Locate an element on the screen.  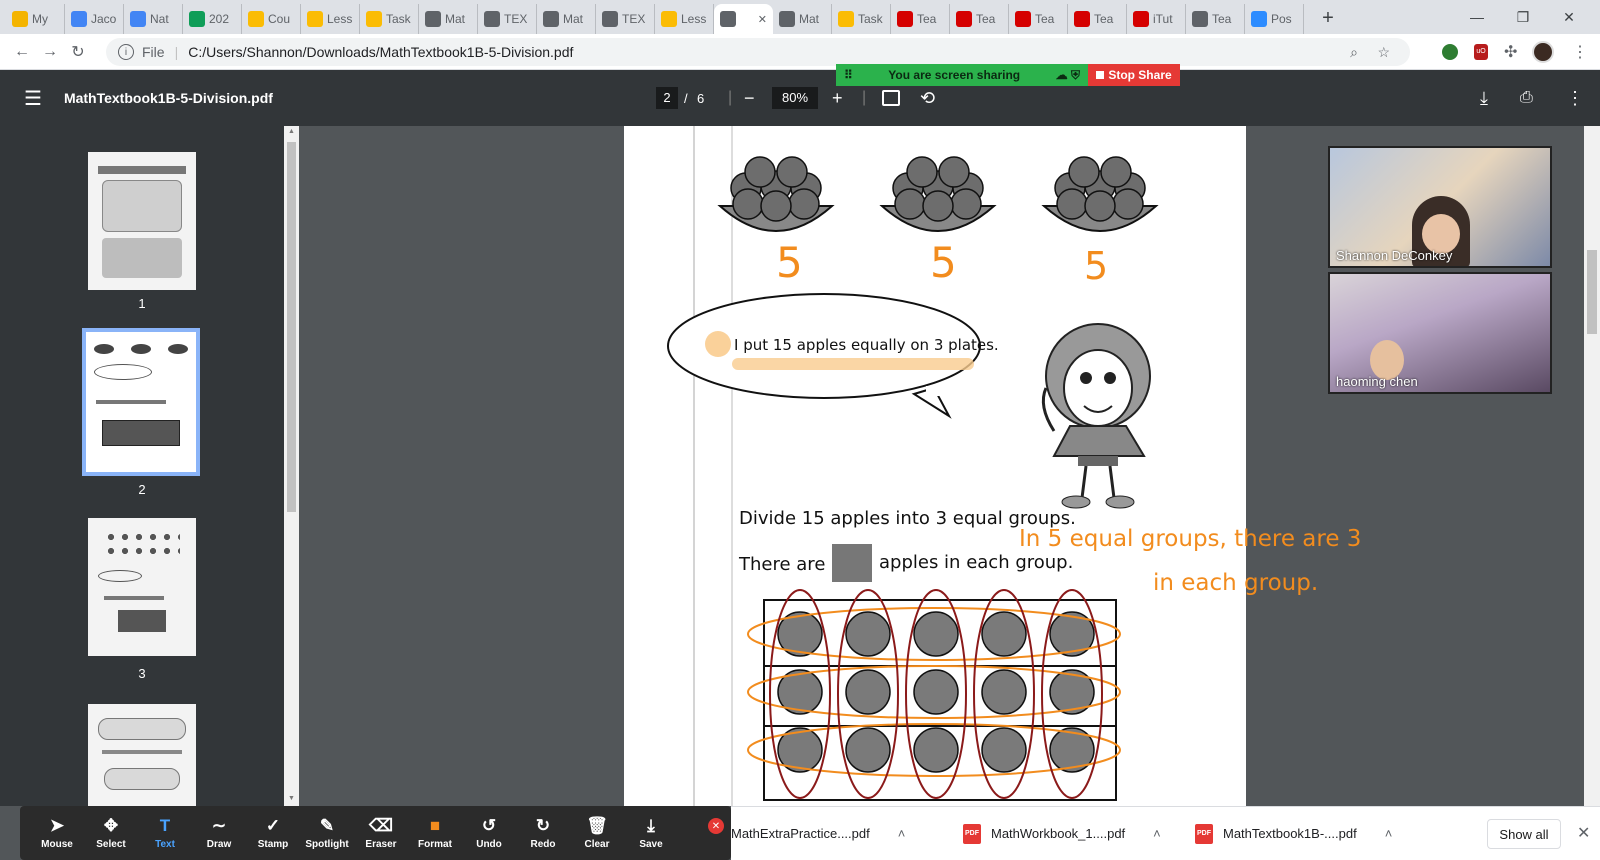
annotate-format-button: ■ Format is located at coordinates (435, 833).